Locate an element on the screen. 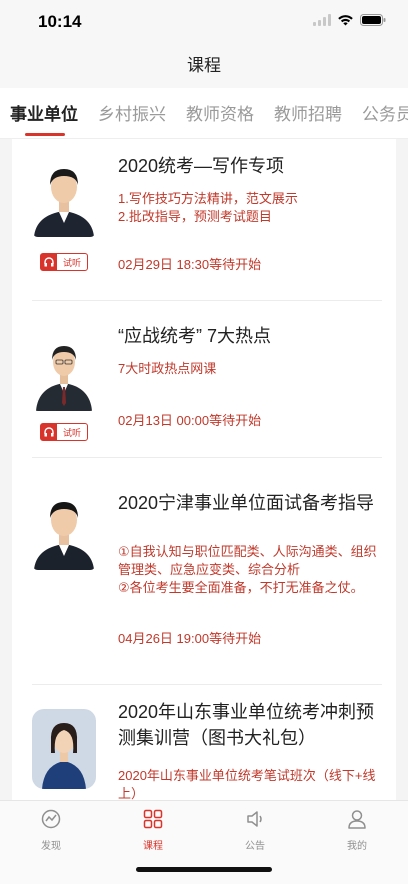 The width and height of the screenshot is (408, 884). tab-shiye-danwei: 事业单位 is located at coordinates (44, 112).